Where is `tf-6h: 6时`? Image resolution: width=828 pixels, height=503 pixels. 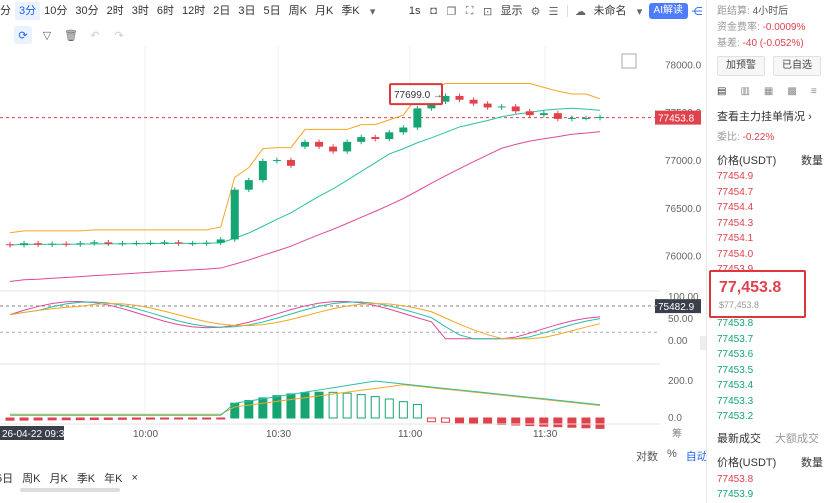
tf-6h: 6时 is located at coordinates (165, 11).